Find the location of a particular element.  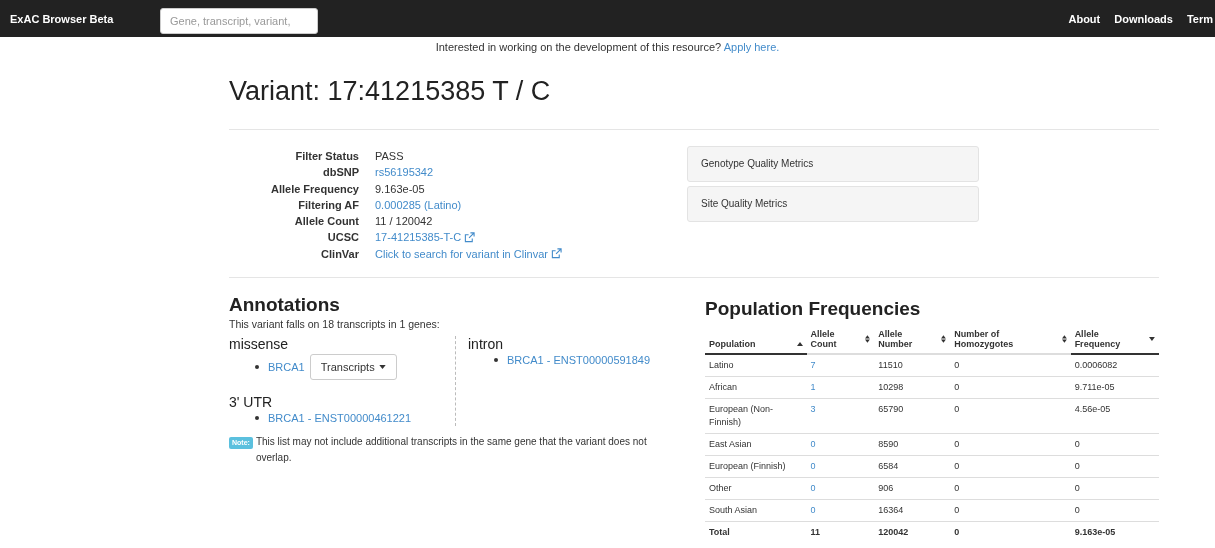

table-cell: European (Non-Finnish) is located at coordinates (741, 415).